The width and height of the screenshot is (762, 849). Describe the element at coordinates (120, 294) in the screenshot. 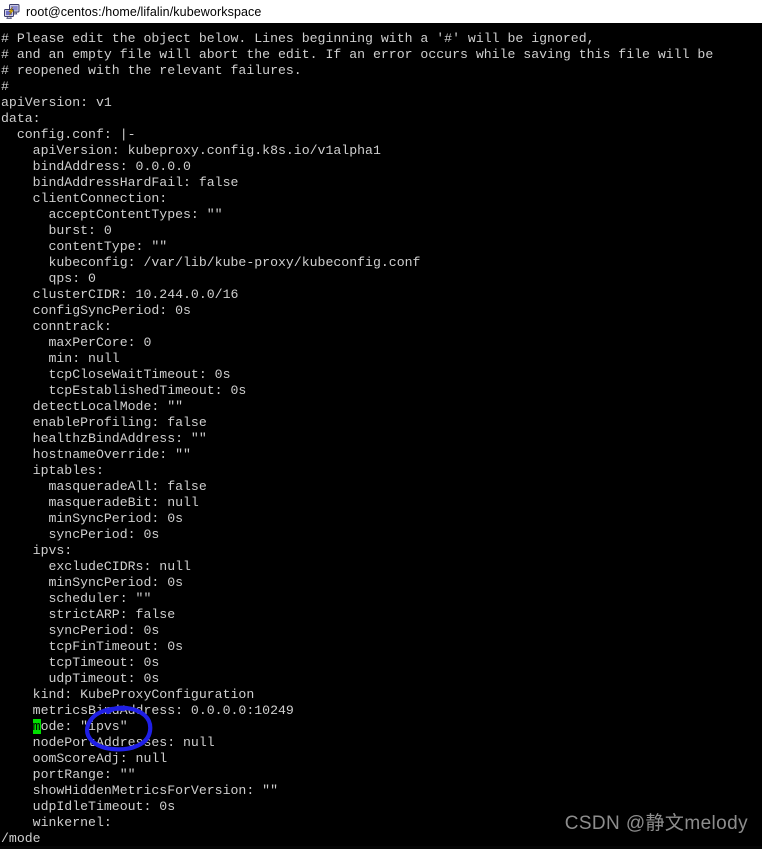

I see `terminal-line: clusterCIDR: 10.244.0.0/16` at that location.